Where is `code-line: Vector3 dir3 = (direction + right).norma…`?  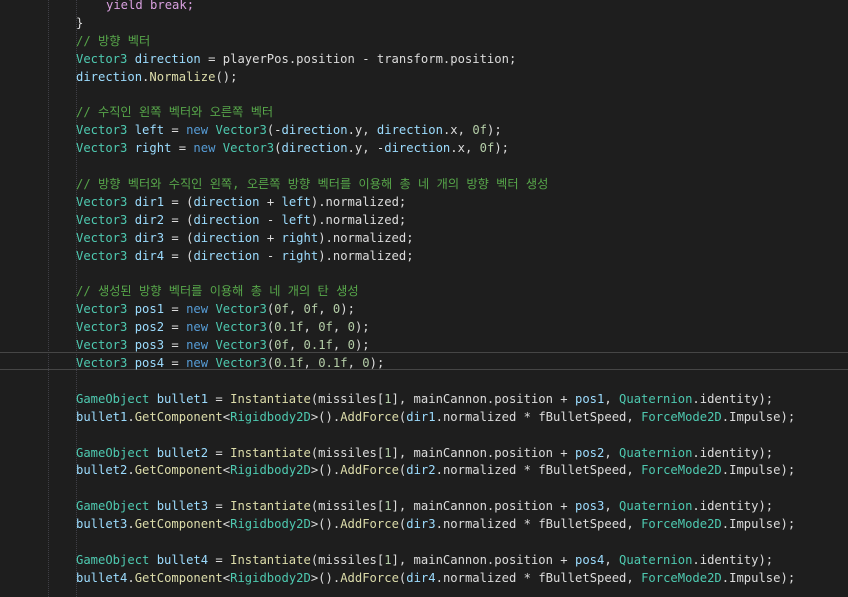
code-line: Vector3 dir3 = (direction + right).norma… is located at coordinates (245, 238).